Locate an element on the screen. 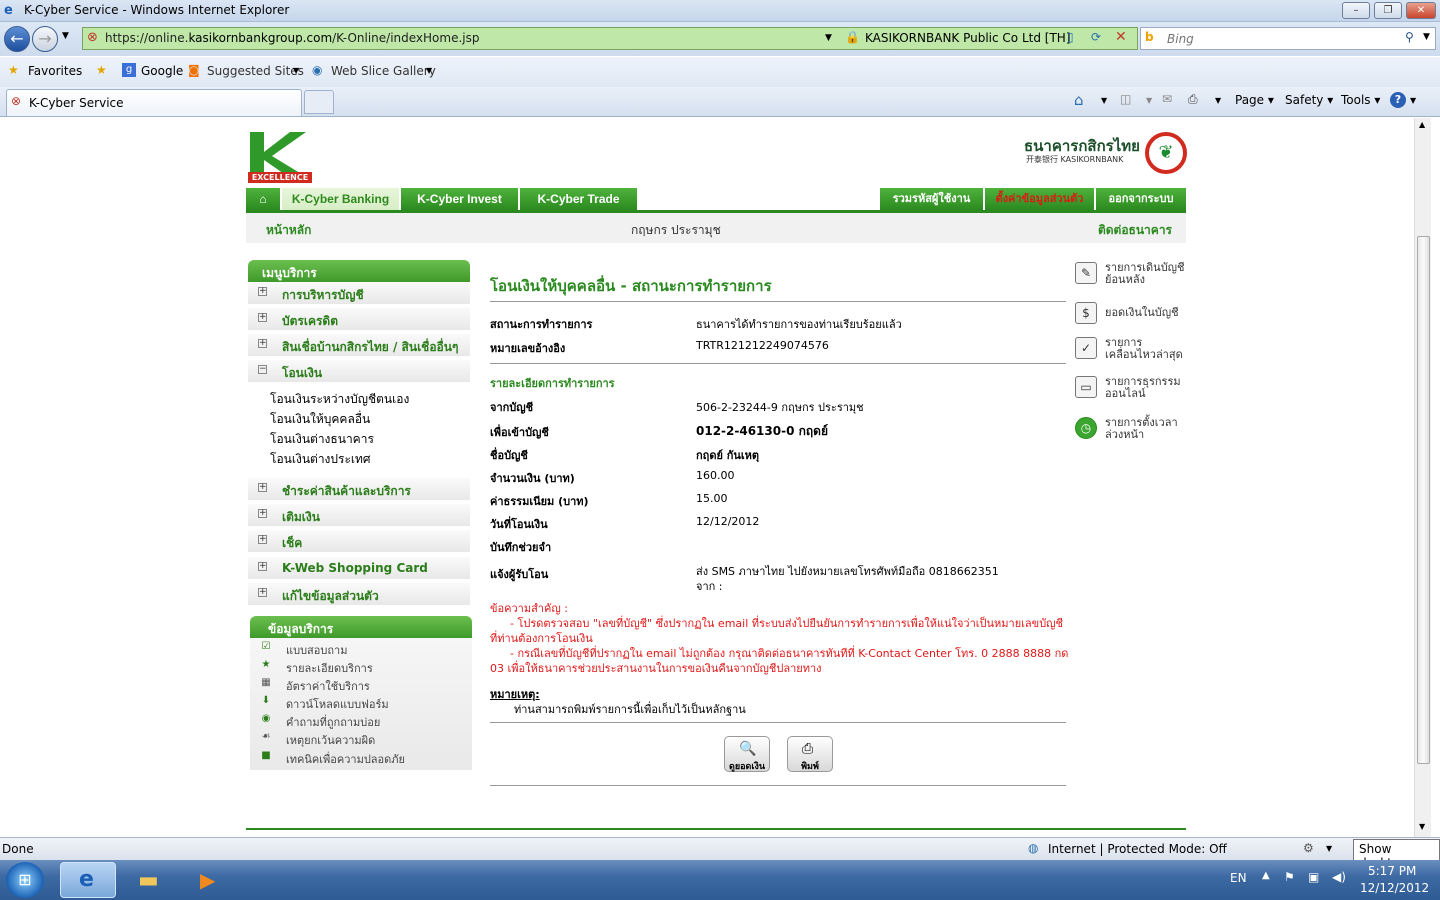 Image resolution: width=1440 pixels, height=900 pixels. start-button: ⊞ is located at coordinates (25, 880).